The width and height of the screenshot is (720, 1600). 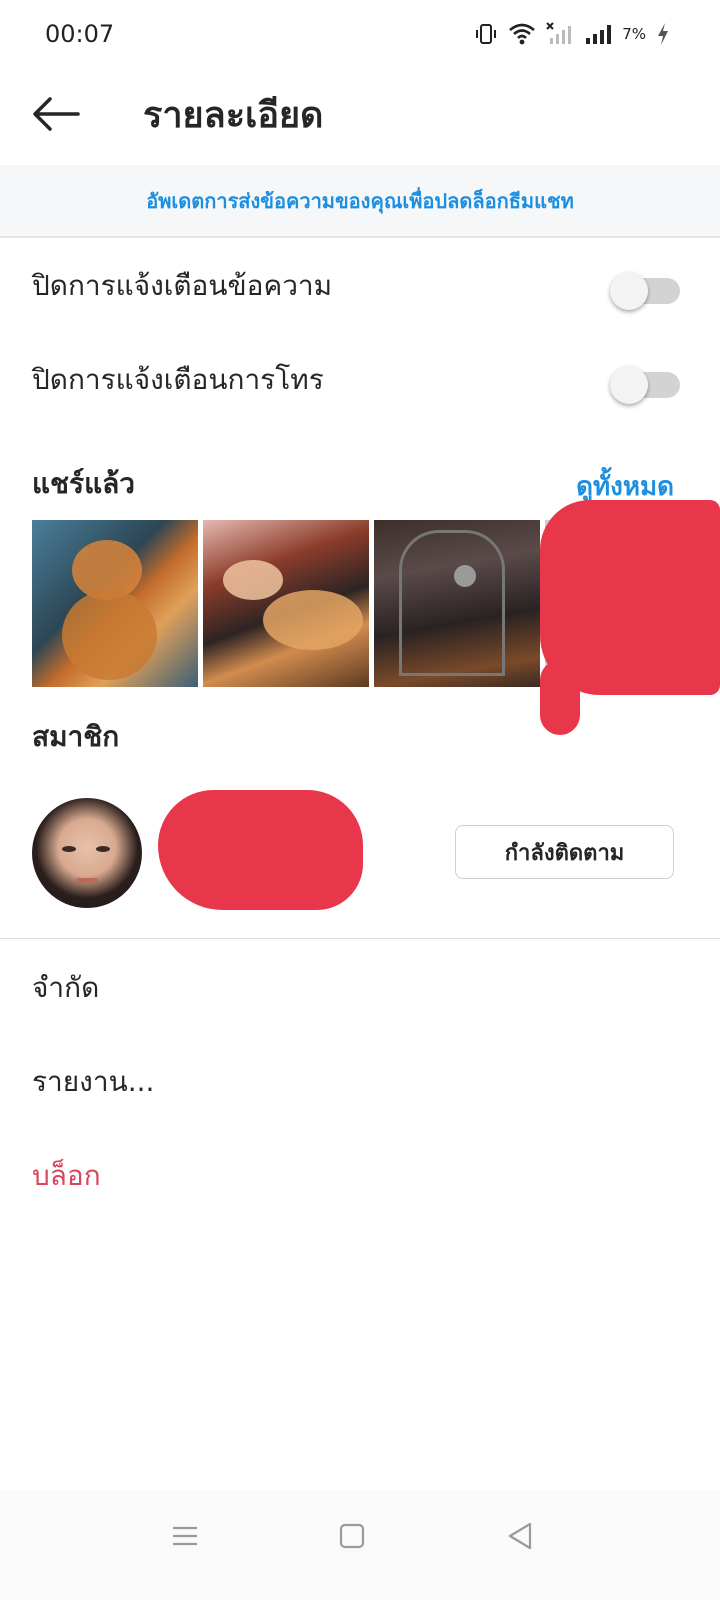 What do you see at coordinates (233, 115) in the screenshot?
I see `page-title: รายละเอียด` at bounding box center [233, 115].